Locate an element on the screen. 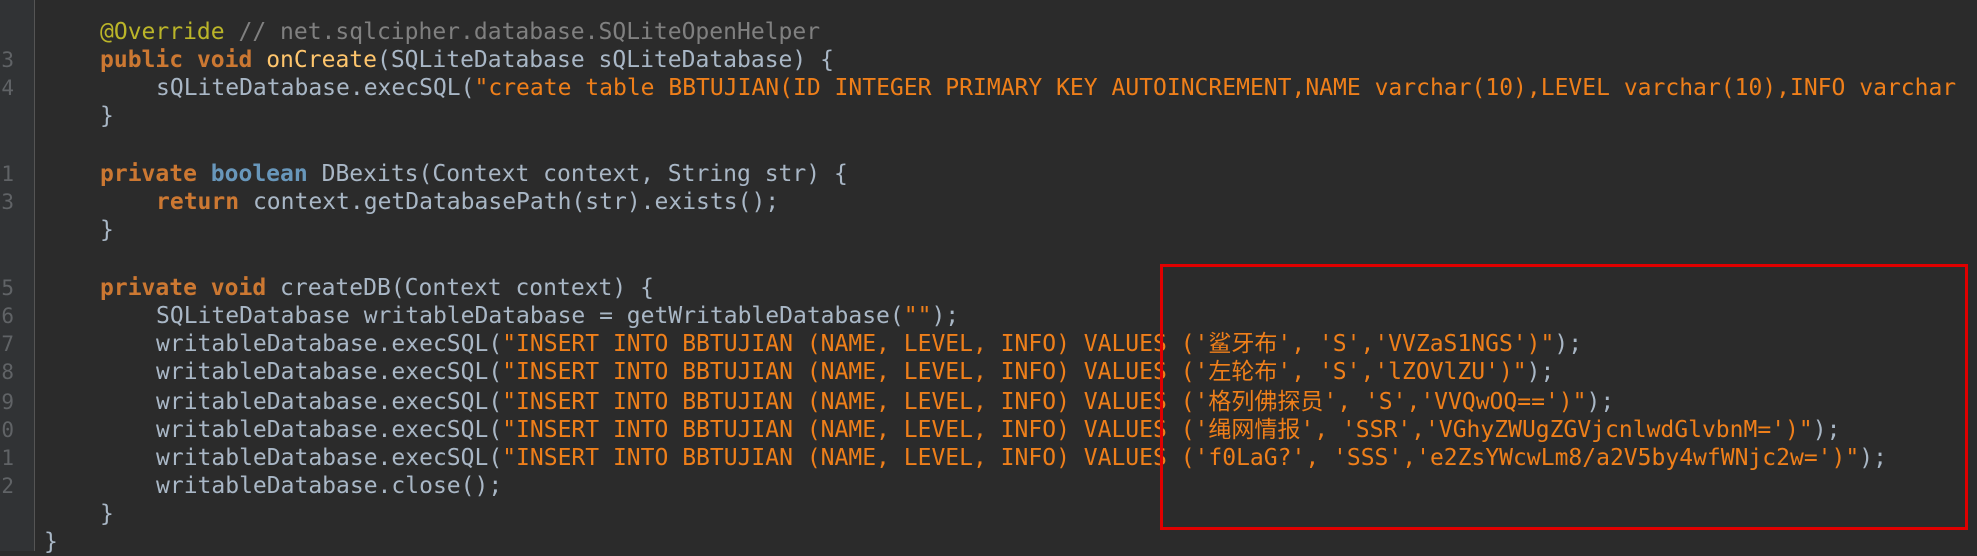  line-number: 4 is located at coordinates (7, 88).